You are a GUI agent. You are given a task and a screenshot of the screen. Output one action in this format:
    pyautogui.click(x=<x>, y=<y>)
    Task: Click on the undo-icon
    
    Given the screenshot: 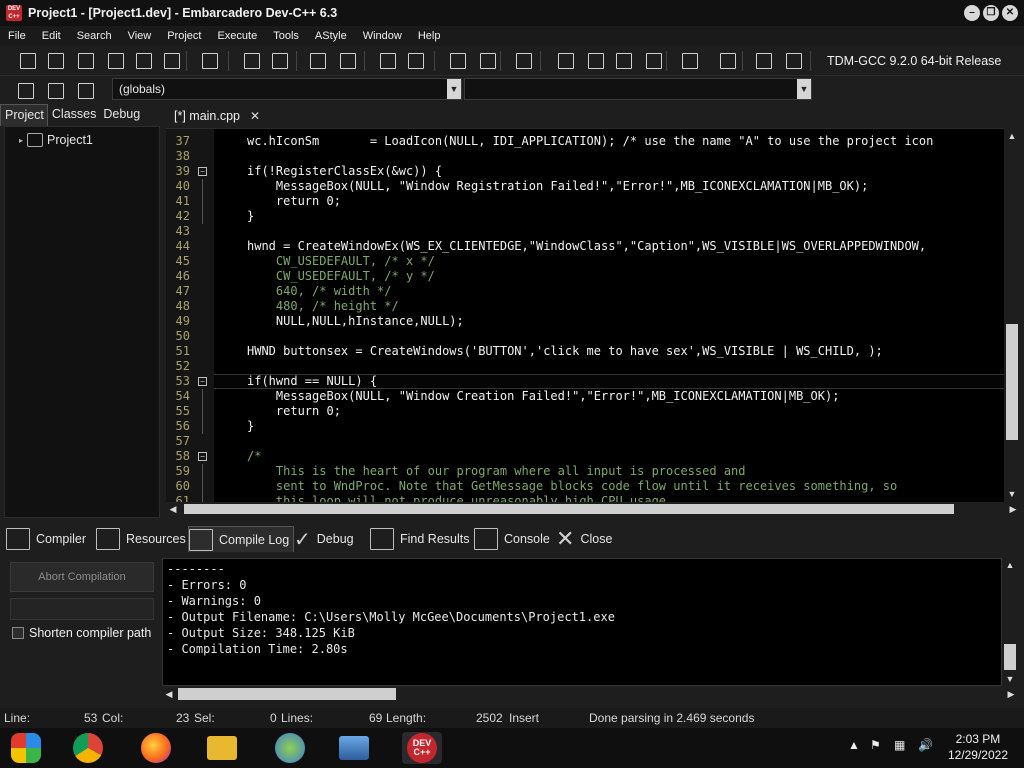 What is the action you would take?
    pyautogui.click(x=388, y=61)
    